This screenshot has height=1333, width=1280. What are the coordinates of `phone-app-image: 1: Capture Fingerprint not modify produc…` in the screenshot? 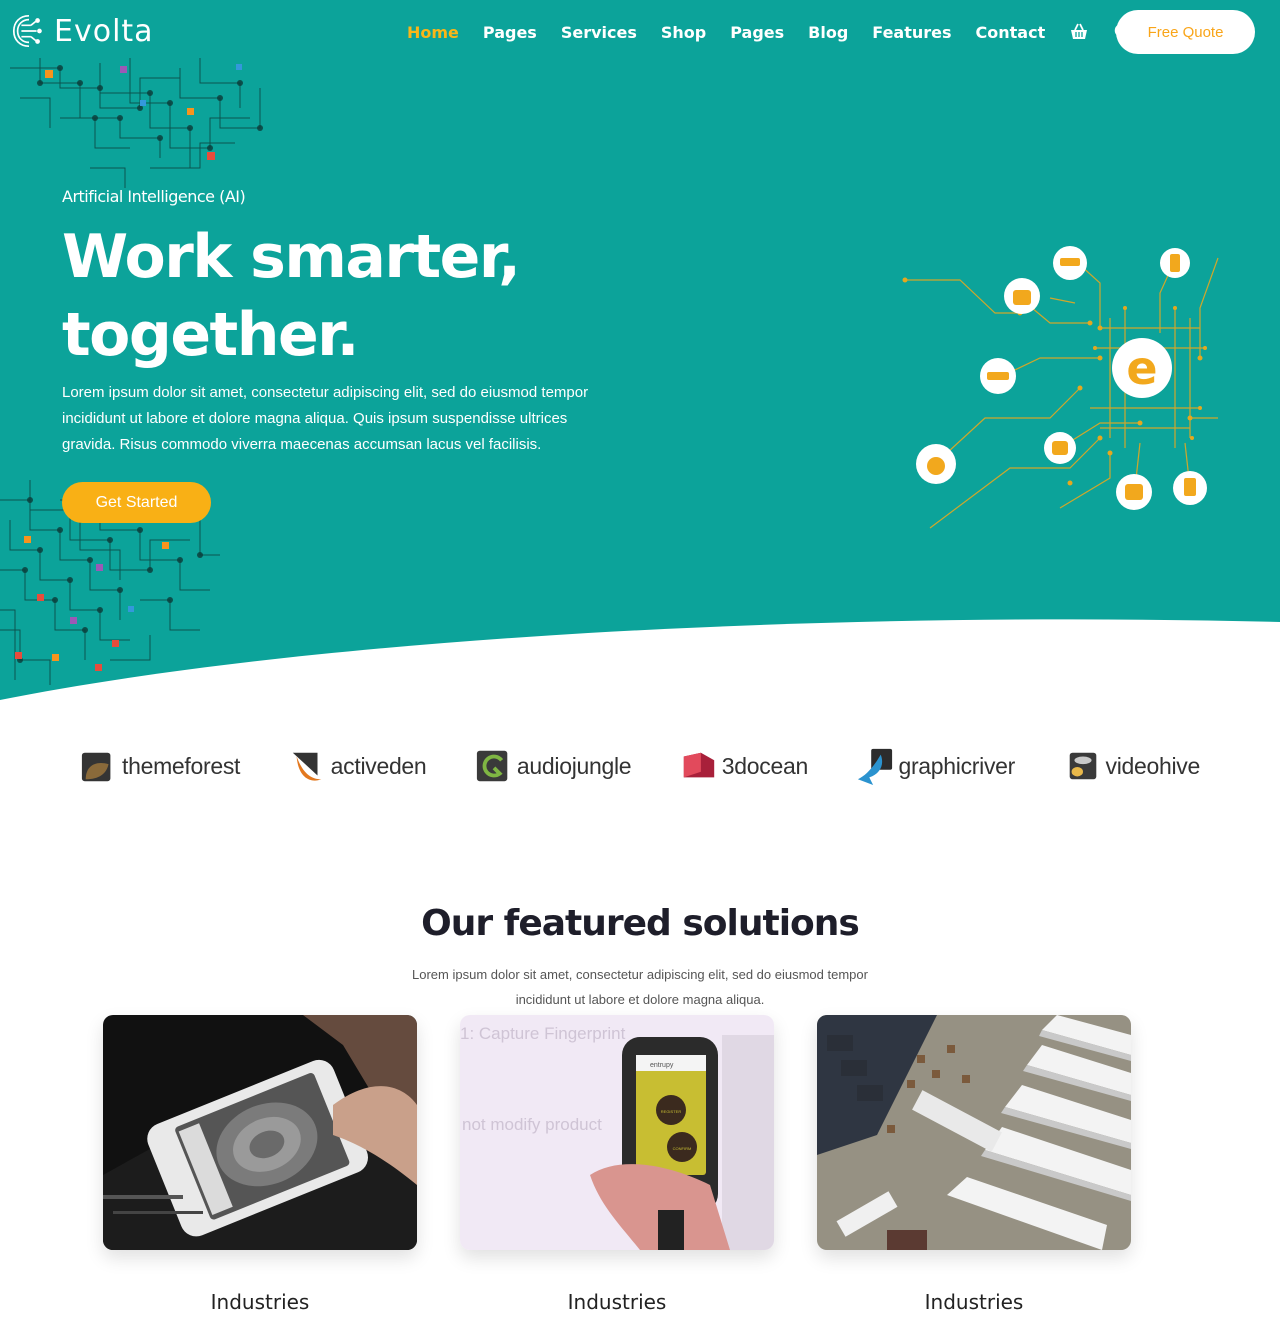 It's located at (617, 1132).